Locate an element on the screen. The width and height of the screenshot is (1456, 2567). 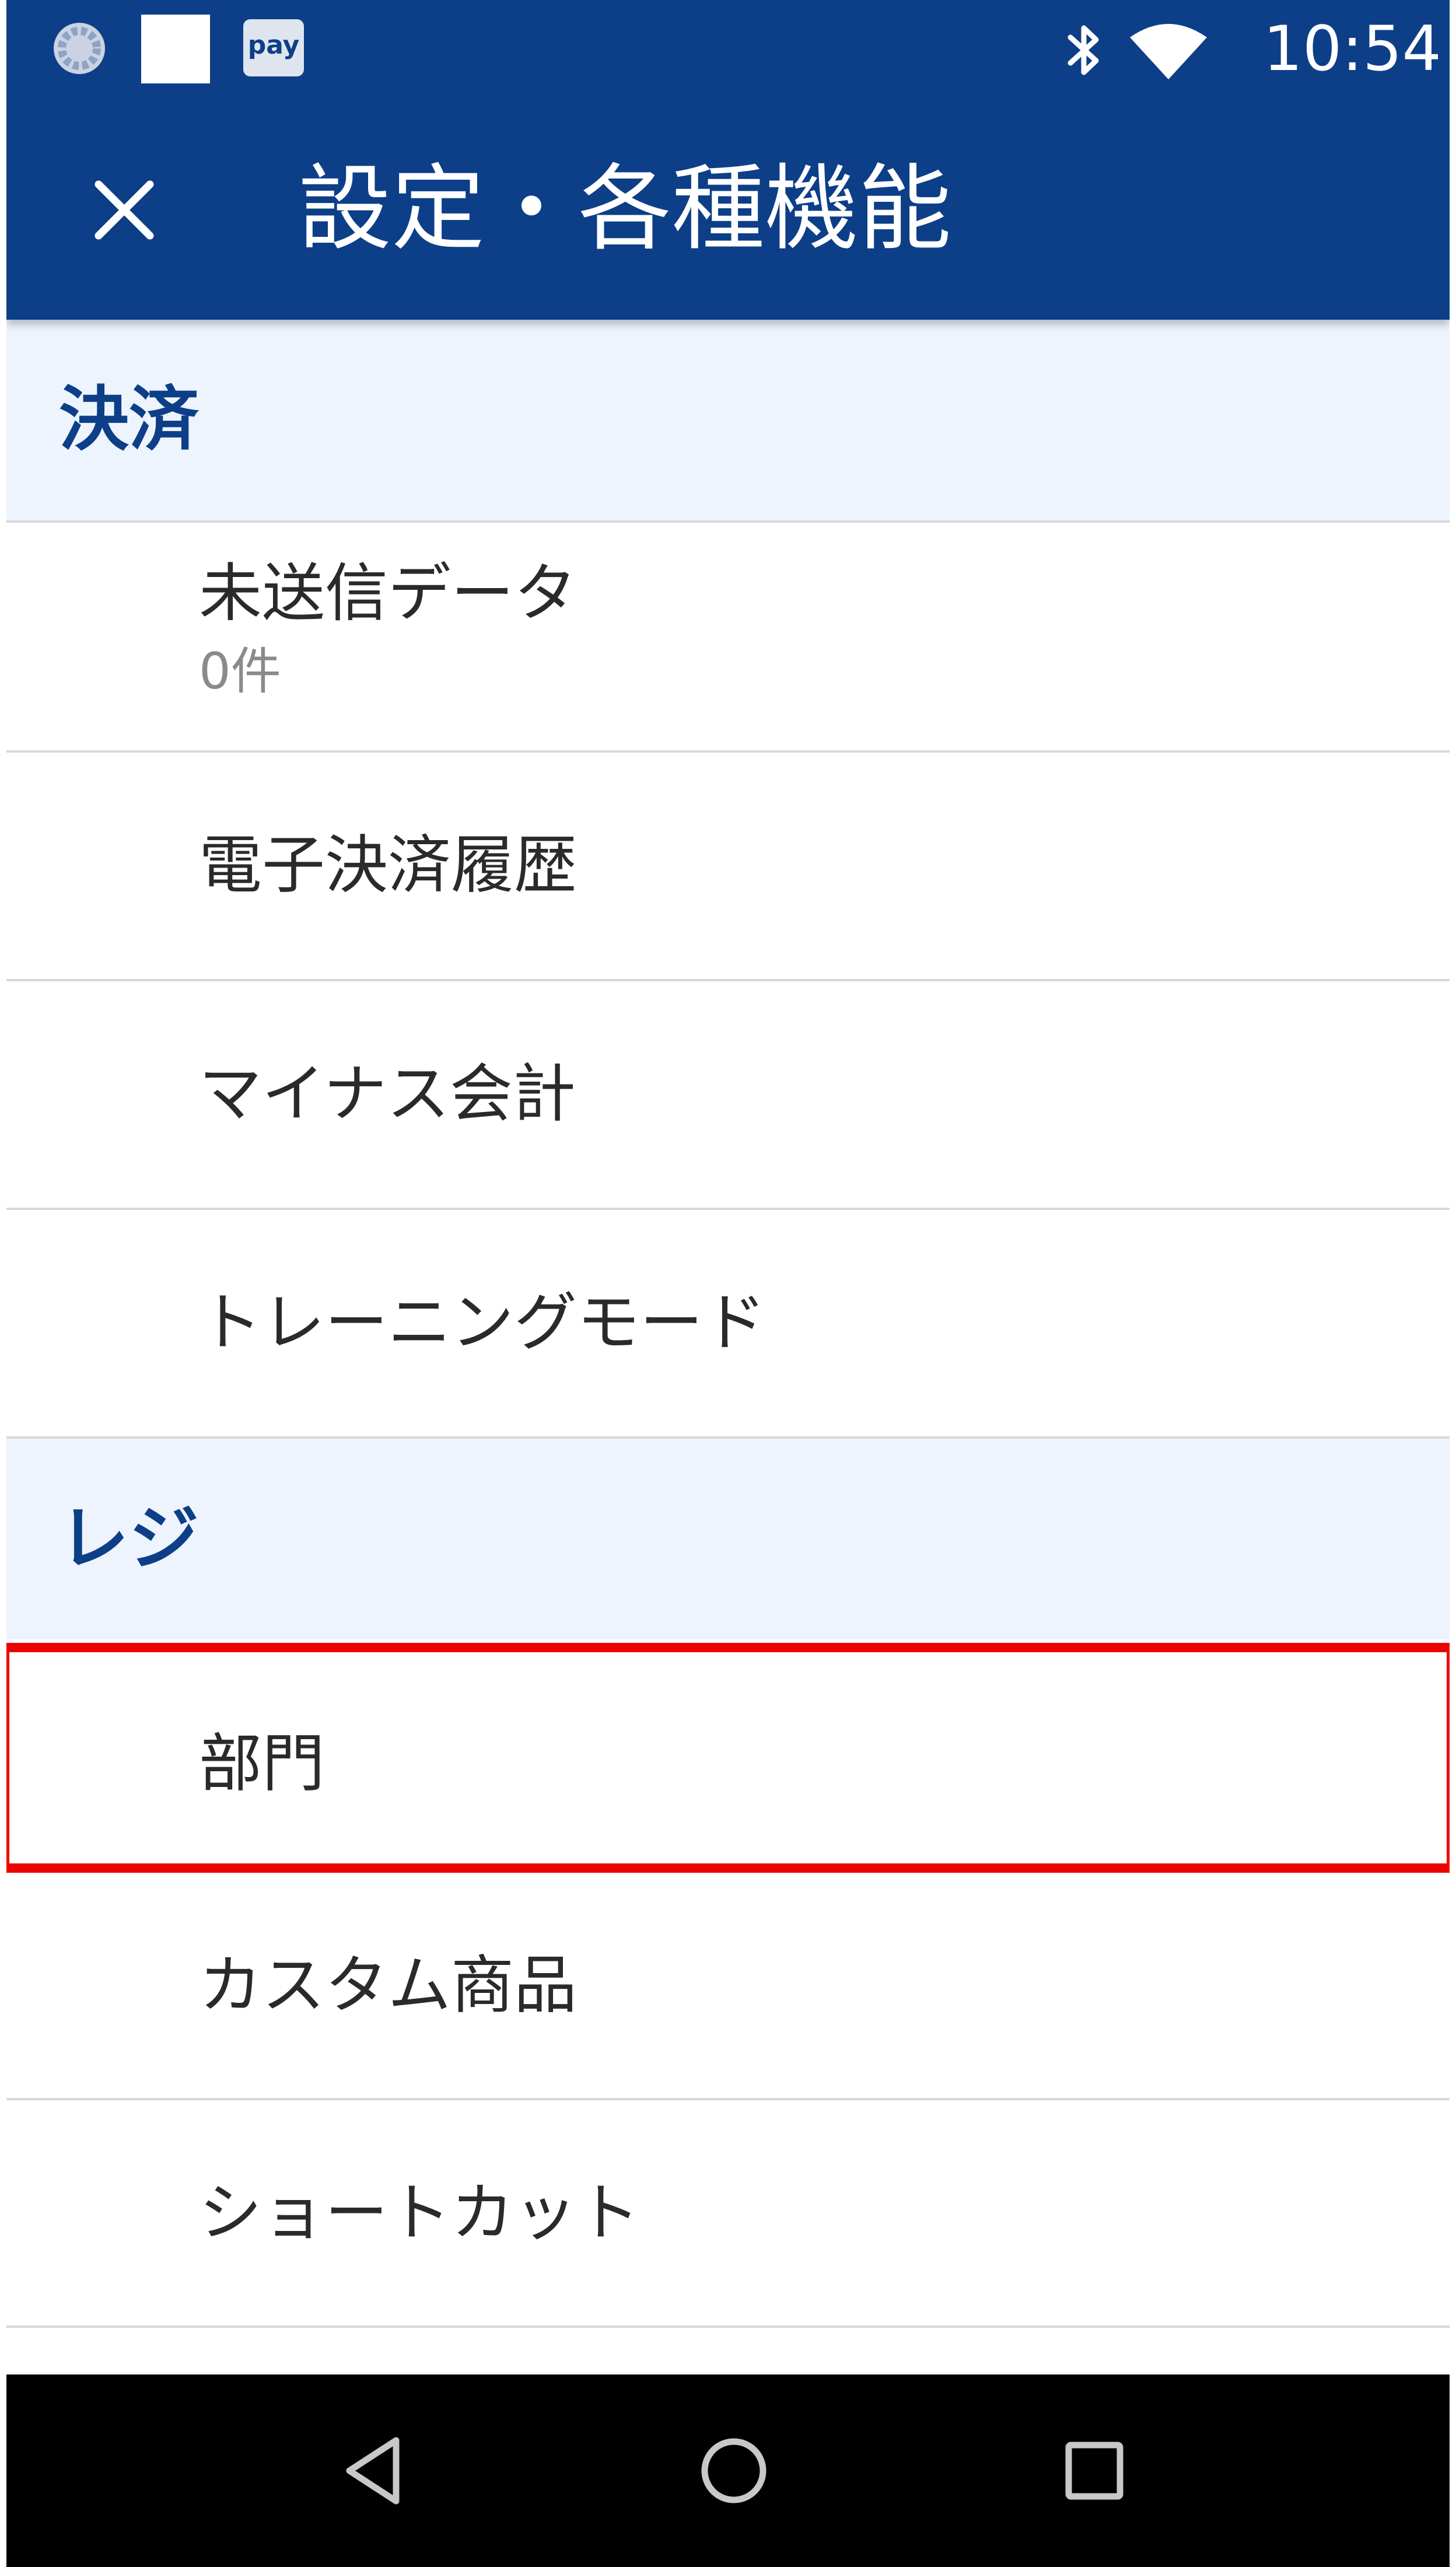
page-title: 設定・各種機能 is located at coordinates (625, 209).